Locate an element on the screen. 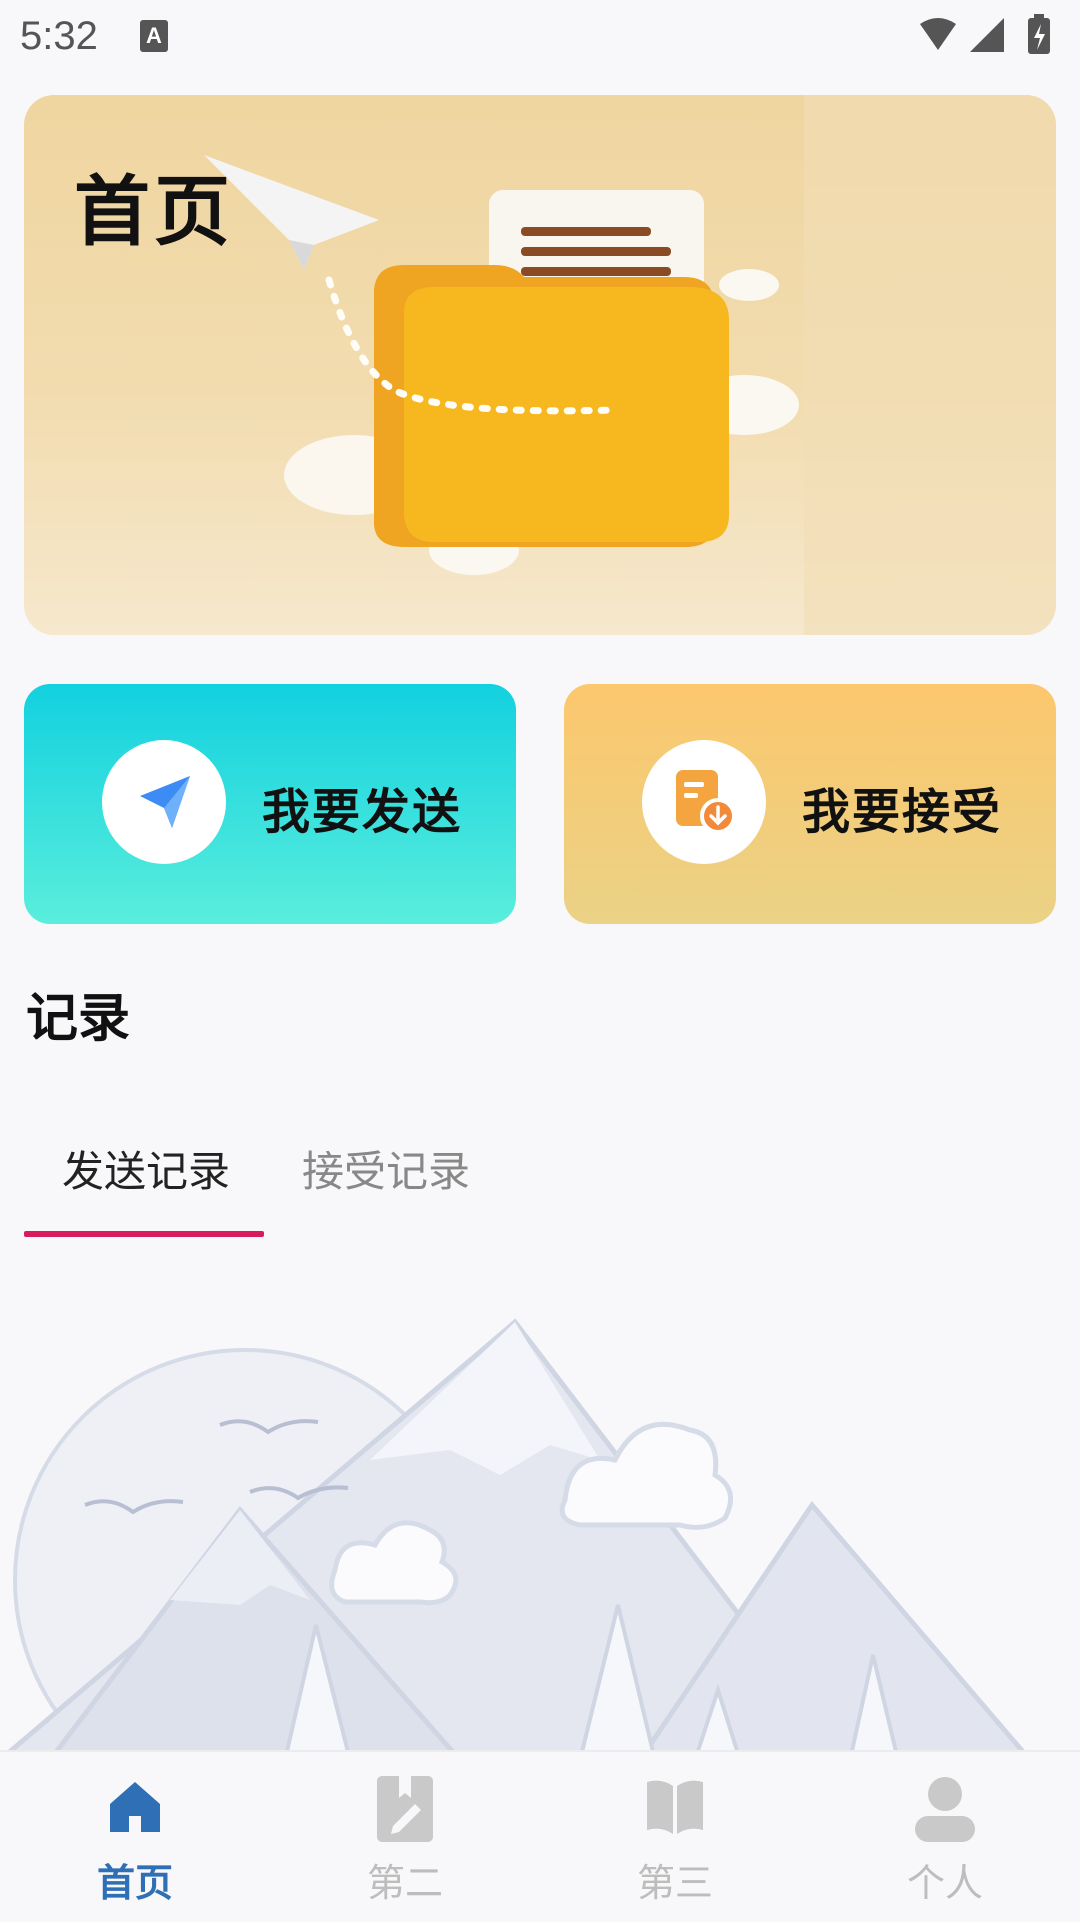 Image resolution: width=1080 pixels, height=1922 pixels. records-title: 记录 is located at coordinates (78, 1019).